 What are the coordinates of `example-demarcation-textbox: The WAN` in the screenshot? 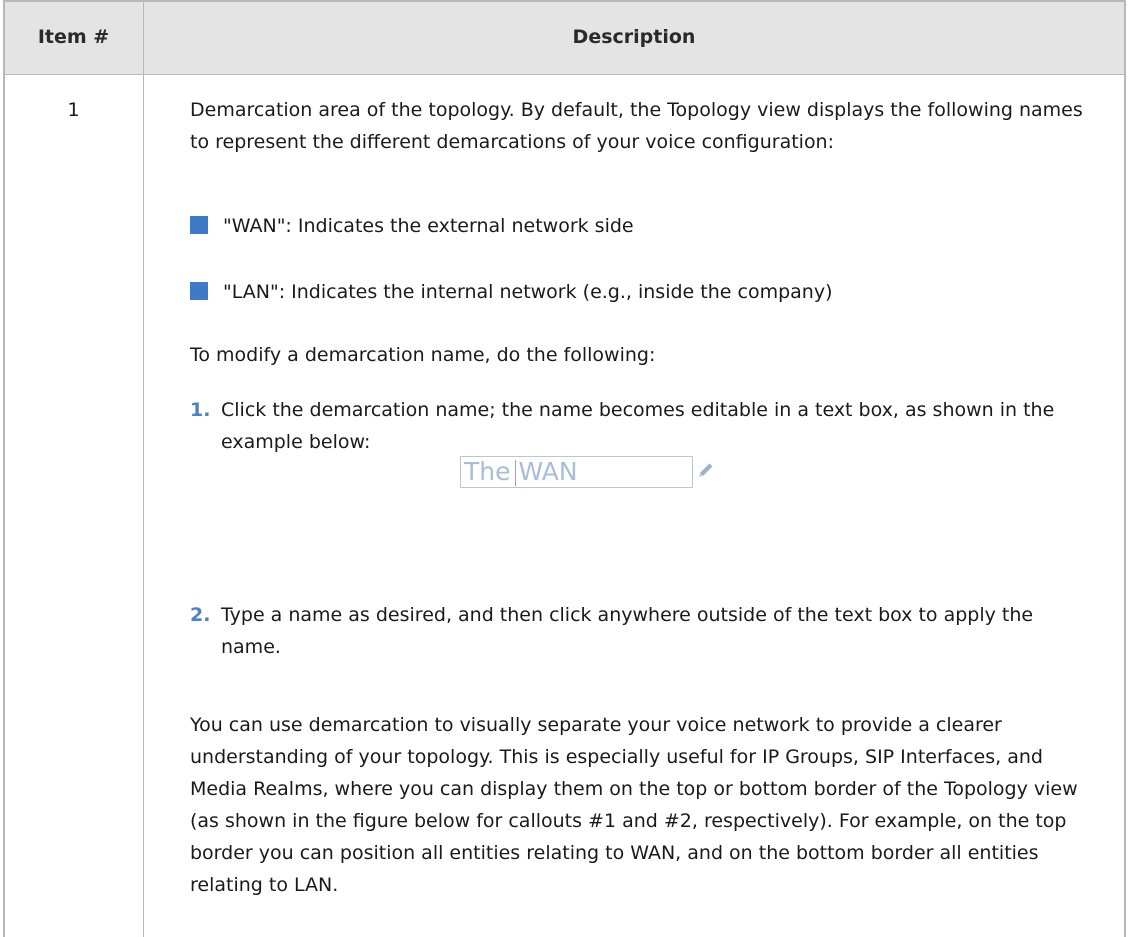 It's located at (587, 474).